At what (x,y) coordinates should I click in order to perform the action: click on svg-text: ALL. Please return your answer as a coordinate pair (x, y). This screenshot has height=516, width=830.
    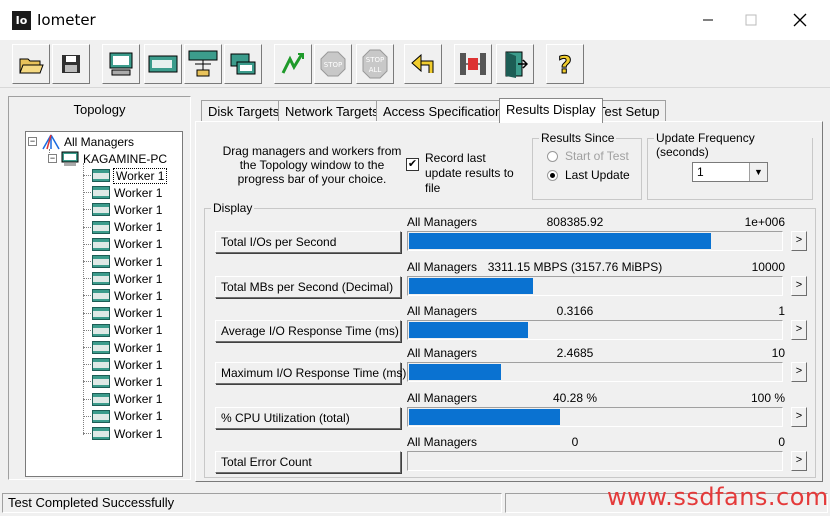
    Looking at the image, I should click on (375, 70).